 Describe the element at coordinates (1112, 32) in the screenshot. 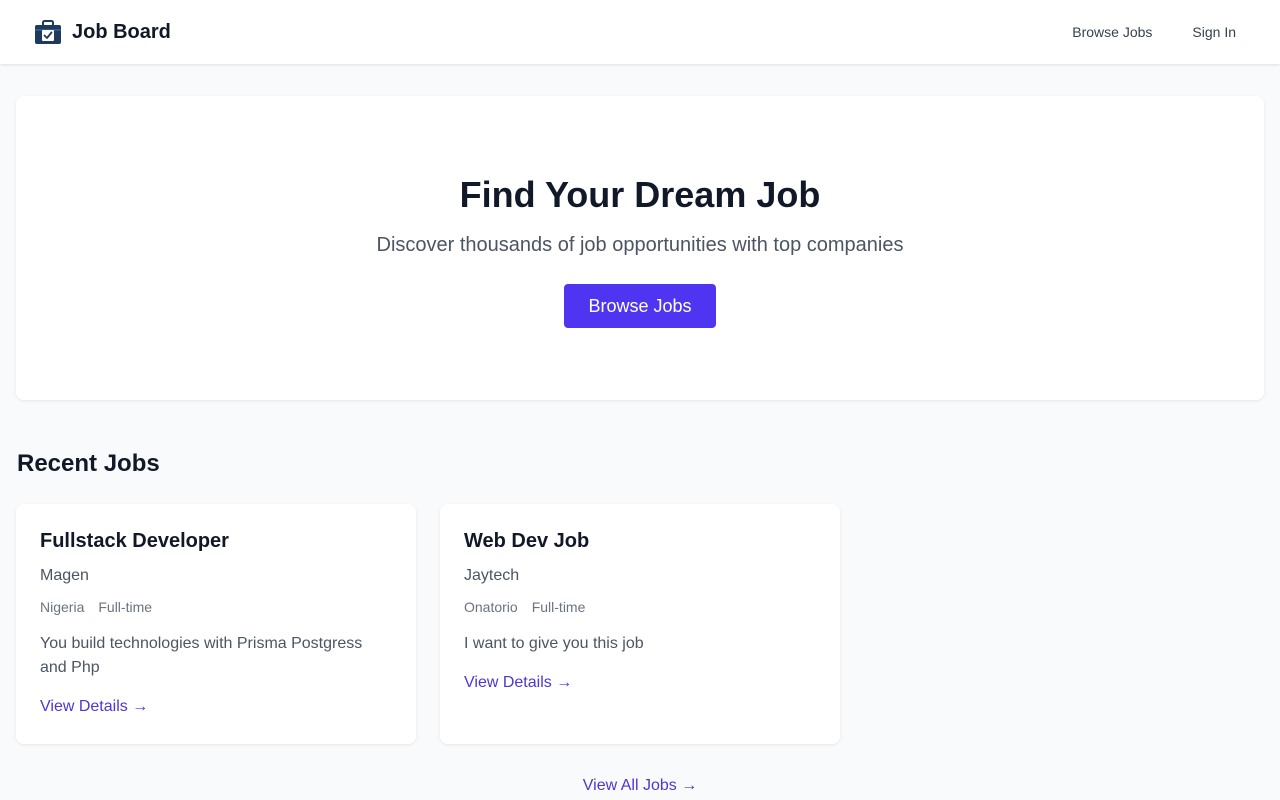

I see `nav-browse-jobs-link: Browse Jobs` at that location.